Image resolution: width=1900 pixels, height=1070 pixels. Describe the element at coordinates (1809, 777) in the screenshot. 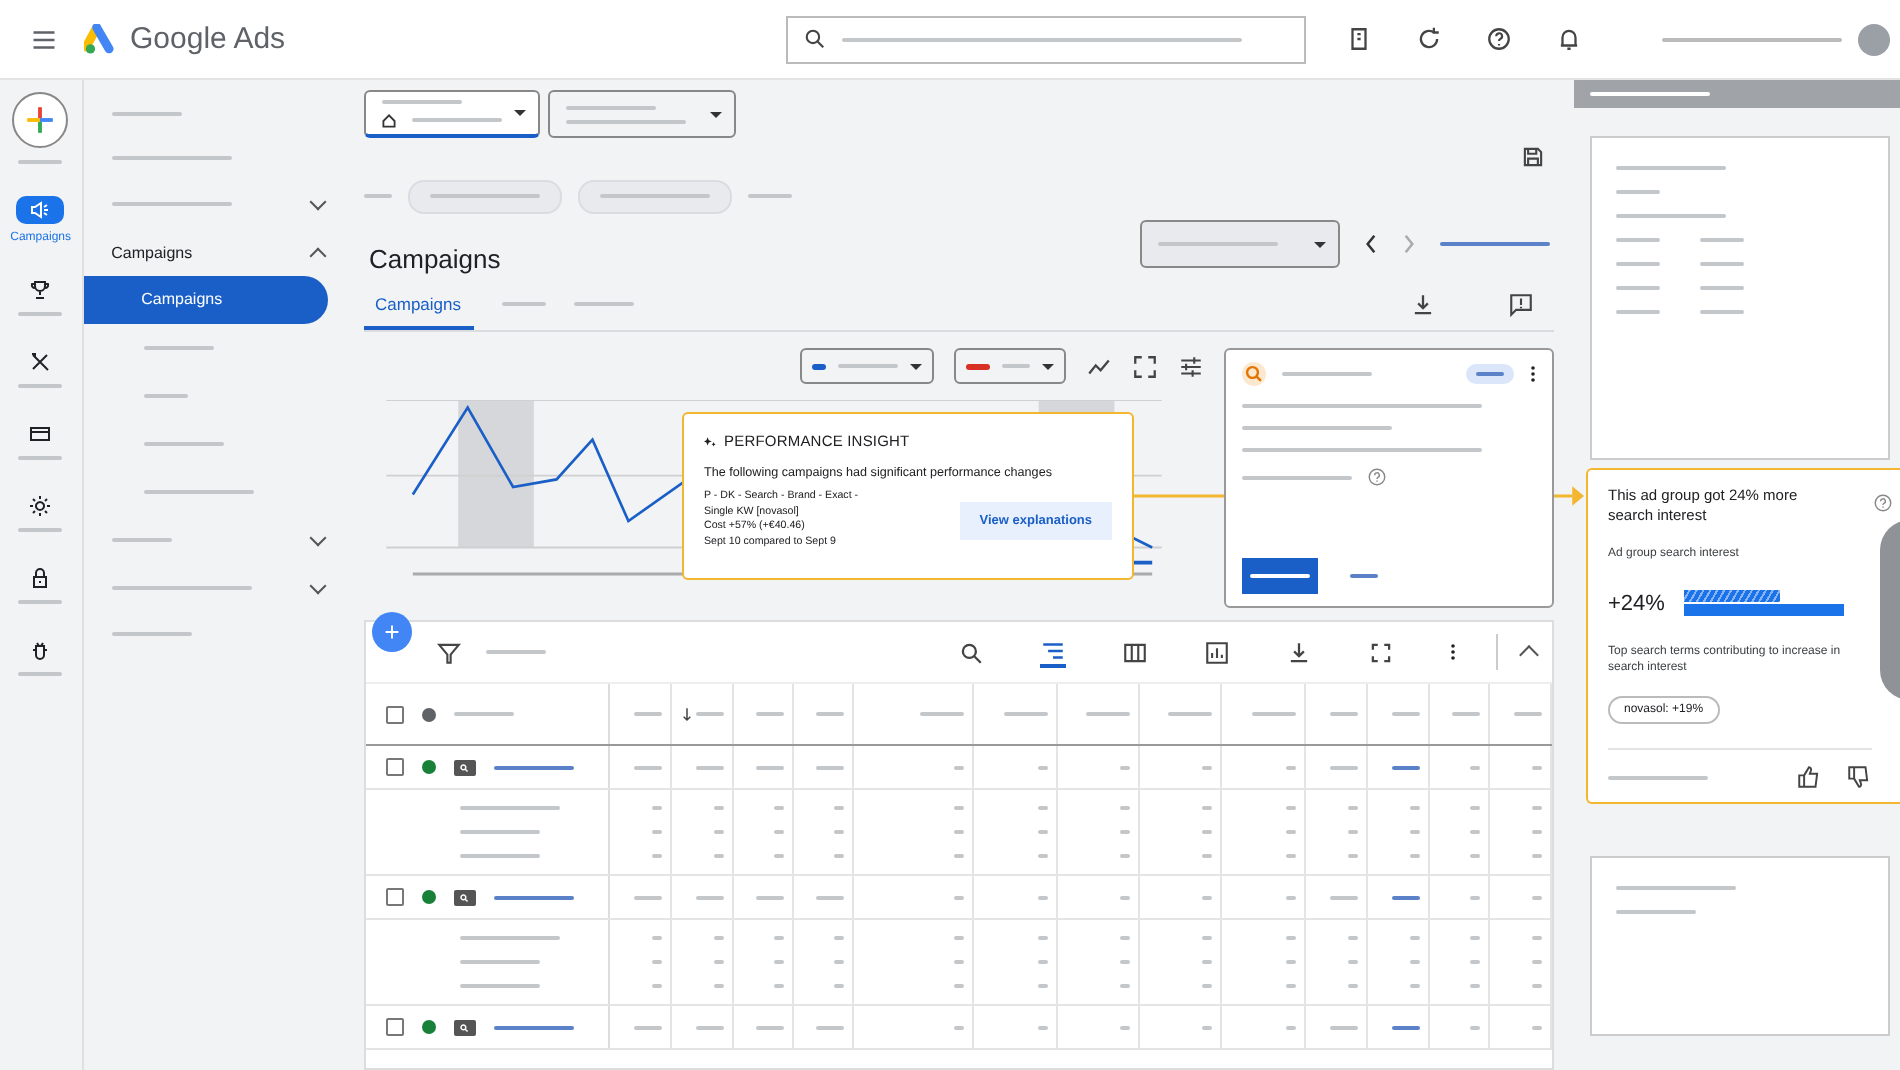

I see `thumbs-up-icon` at that location.